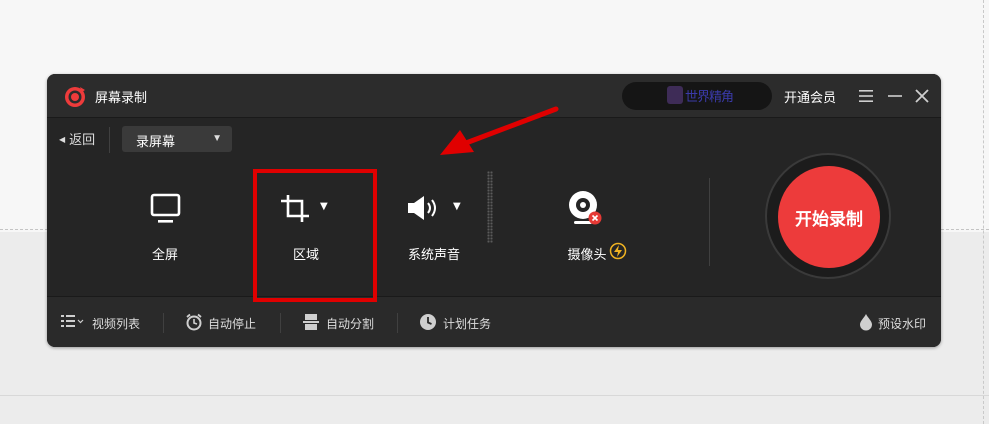  I want to click on split-icon, so click(311, 322).